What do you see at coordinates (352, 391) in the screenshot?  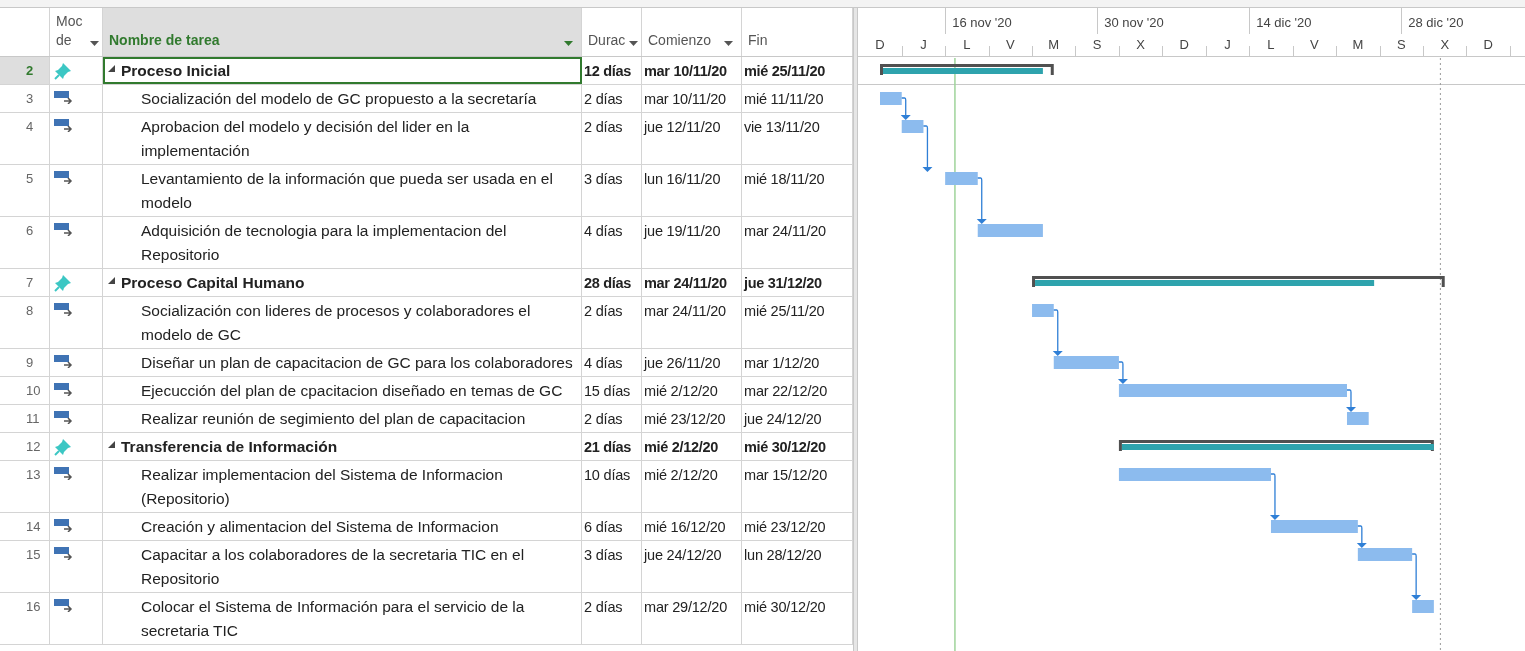 I see `task-name: Ejecucción del plan de cpacitacion diseñado en temas de GC` at bounding box center [352, 391].